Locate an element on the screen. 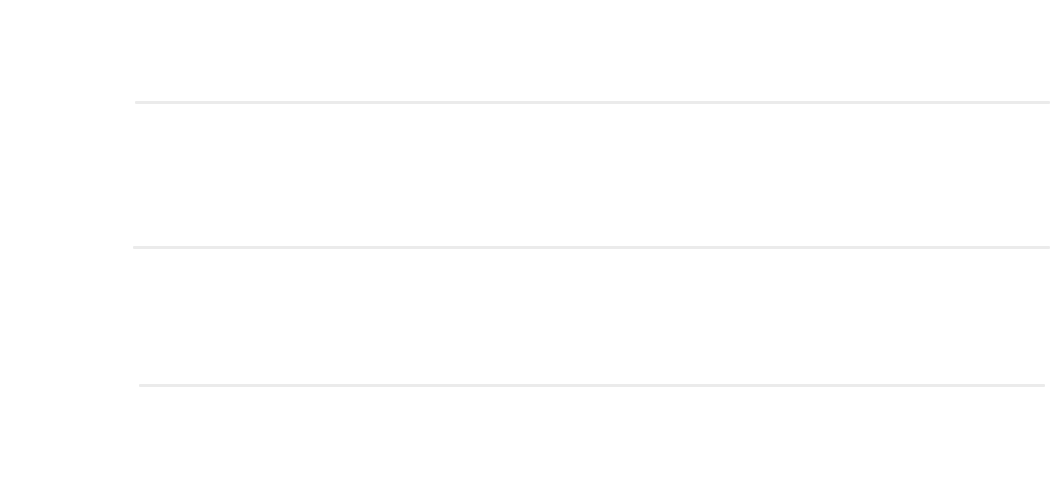 This screenshot has height=483, width=1050. divider-line is located at coordinates (592, 385).